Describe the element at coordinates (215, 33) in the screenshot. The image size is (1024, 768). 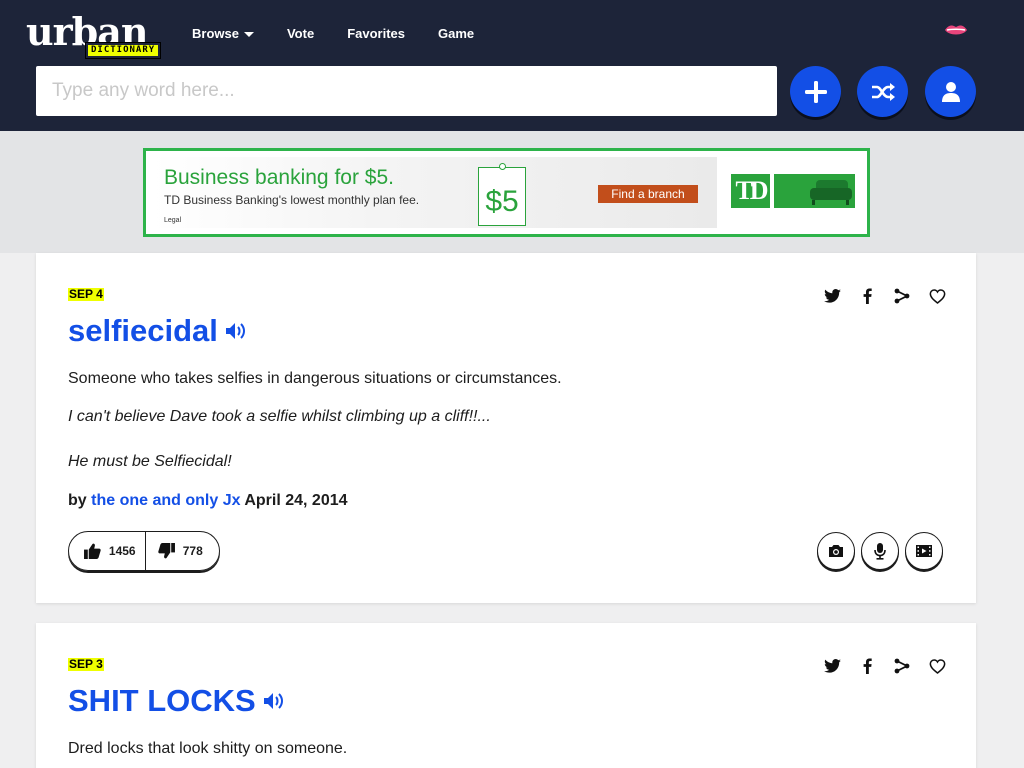
I see `nav-browse-label: Browse` at that location.